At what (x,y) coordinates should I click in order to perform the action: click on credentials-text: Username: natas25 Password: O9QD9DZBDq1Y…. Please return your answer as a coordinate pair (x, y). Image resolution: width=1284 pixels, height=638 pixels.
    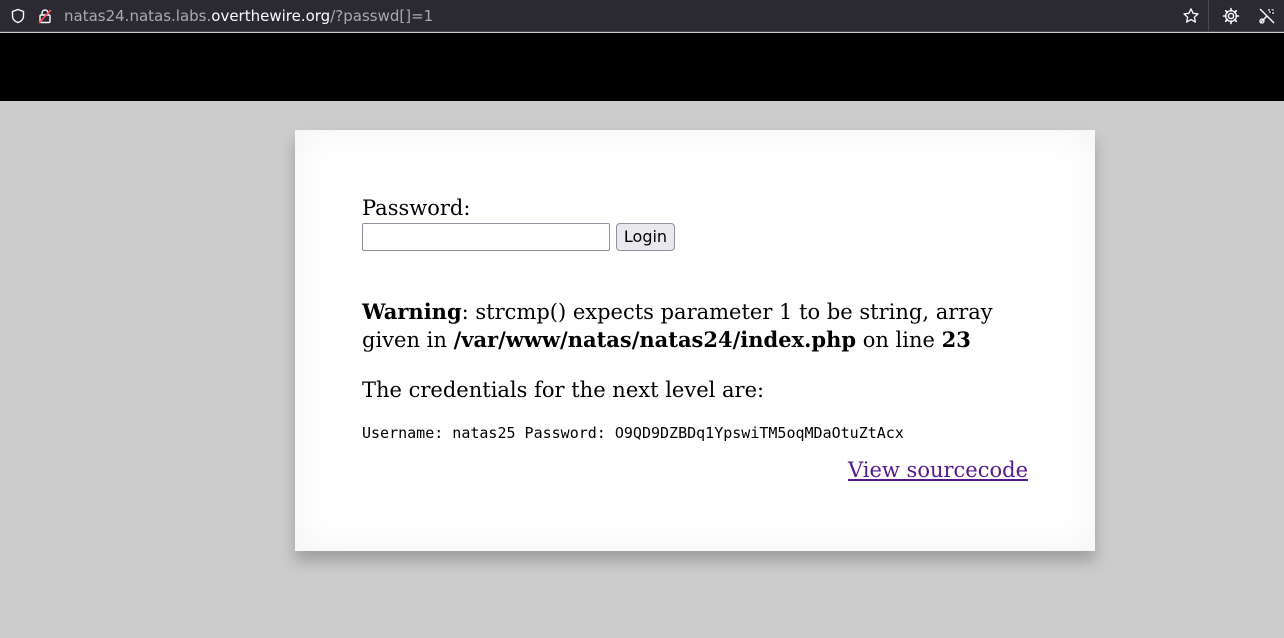
    Looking at the image, I should click on (633, 433).